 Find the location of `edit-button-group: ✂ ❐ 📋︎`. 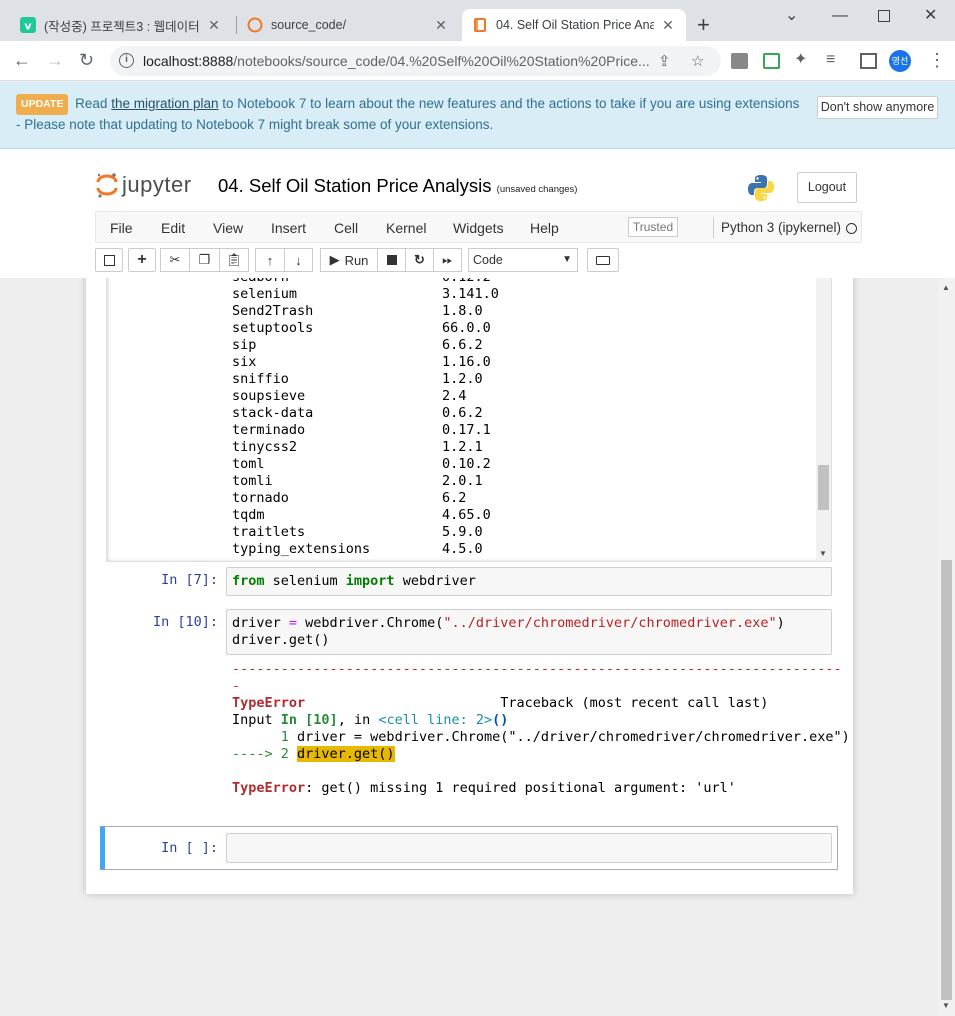

edit-button-group: ✂ ❐ 📋︎ is located at coordinates (204, 260).